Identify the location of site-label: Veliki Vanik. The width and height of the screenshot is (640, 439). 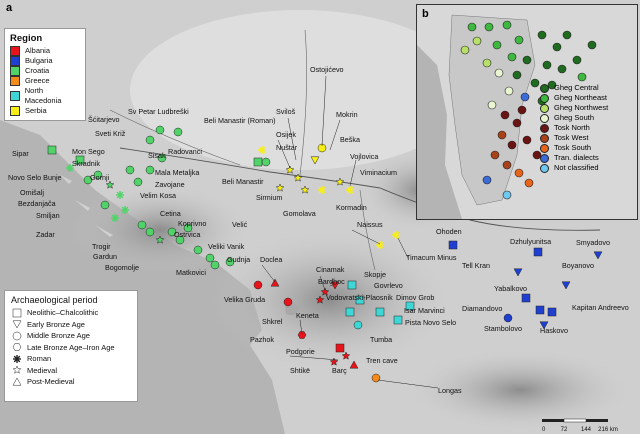
(226, 246).